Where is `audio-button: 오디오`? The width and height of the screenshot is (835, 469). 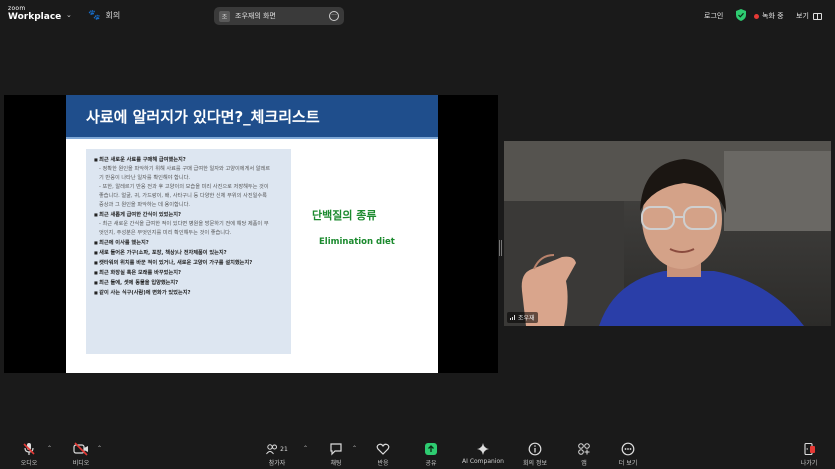 audio-button: 오디오 is located at coordinates (29, 454).